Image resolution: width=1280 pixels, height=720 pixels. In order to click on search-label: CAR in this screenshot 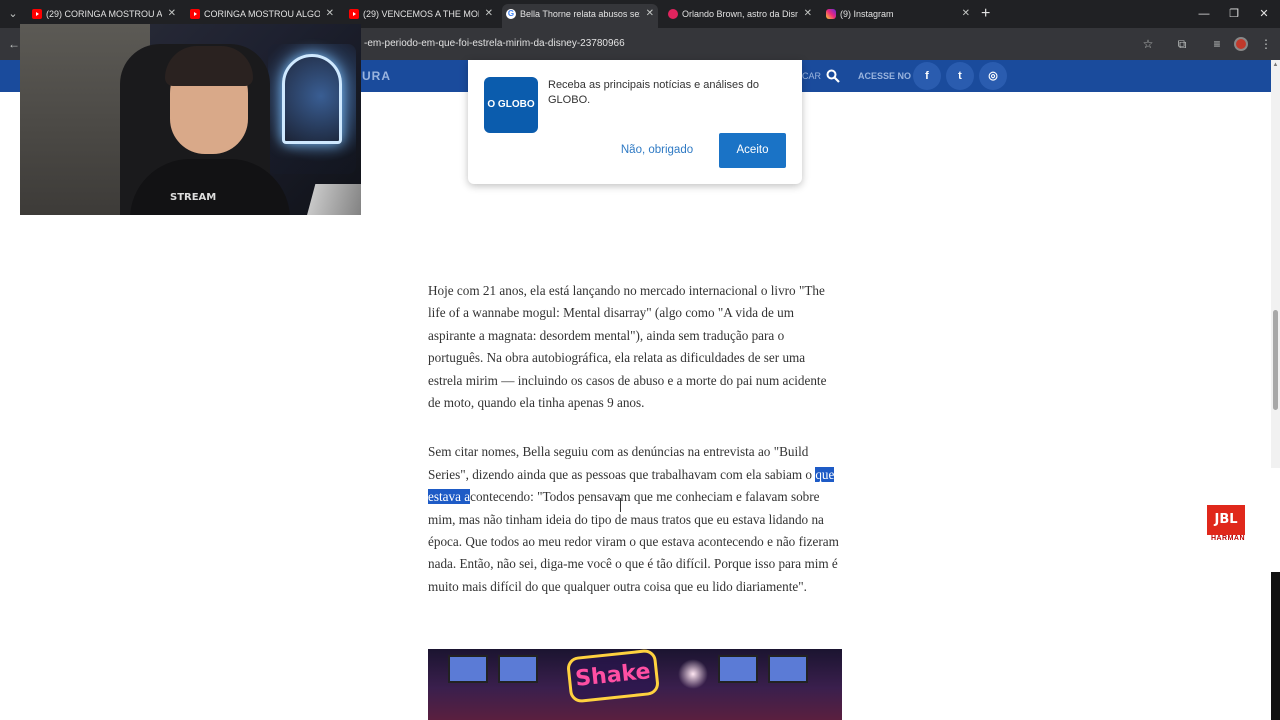, I will do `click(811, 76)`.